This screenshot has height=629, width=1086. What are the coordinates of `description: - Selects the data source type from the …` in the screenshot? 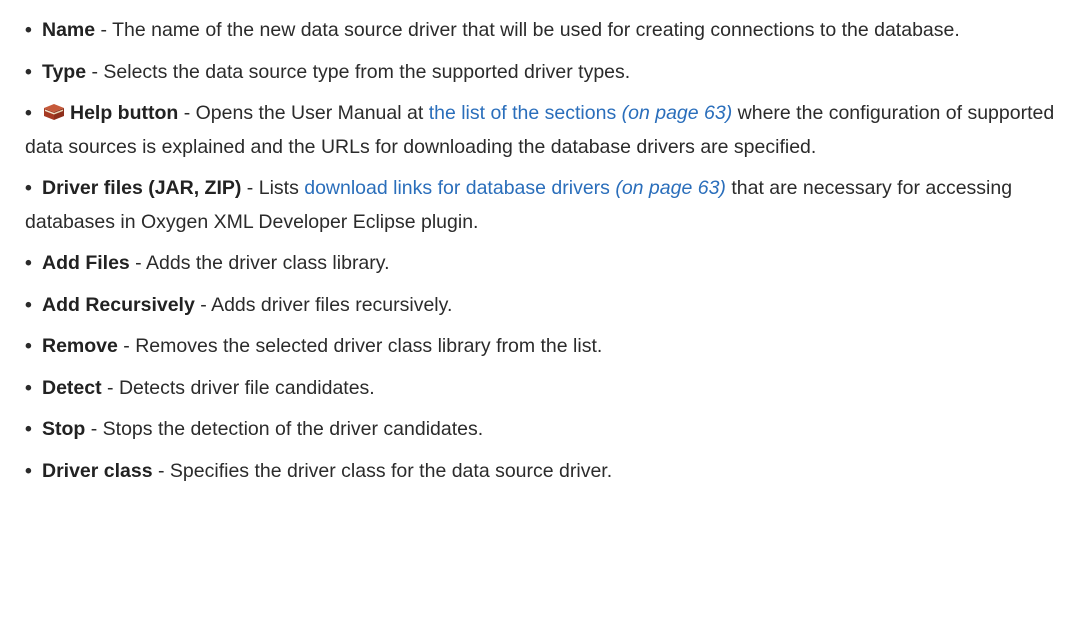 It's located at (358, 71).